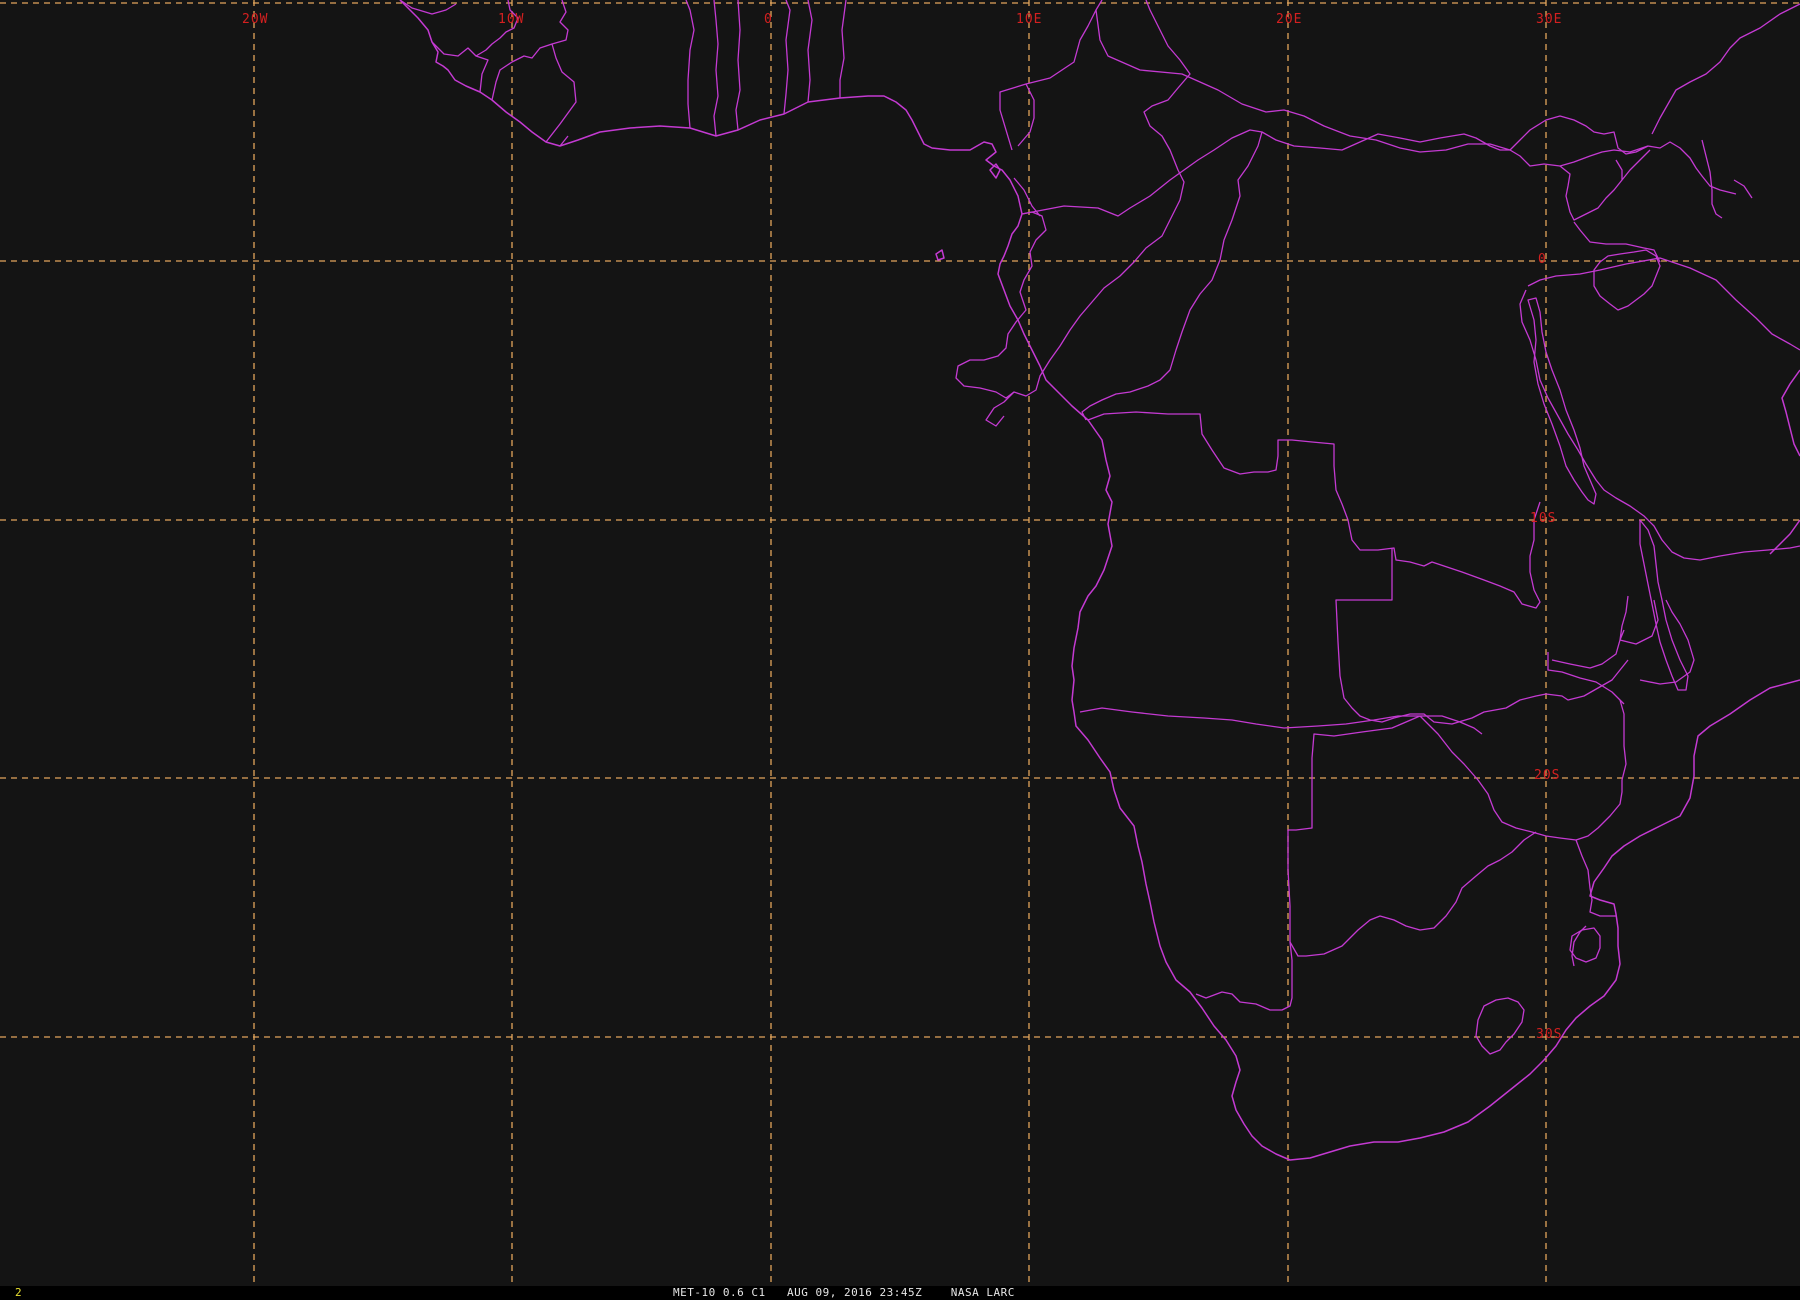 Image resolution: width=1800 pixels, height=1300 pixels. What do you see at coordinates (940, 255) in the screenshot?
I see `sao-tome-island` at bounding box center [940, 255].